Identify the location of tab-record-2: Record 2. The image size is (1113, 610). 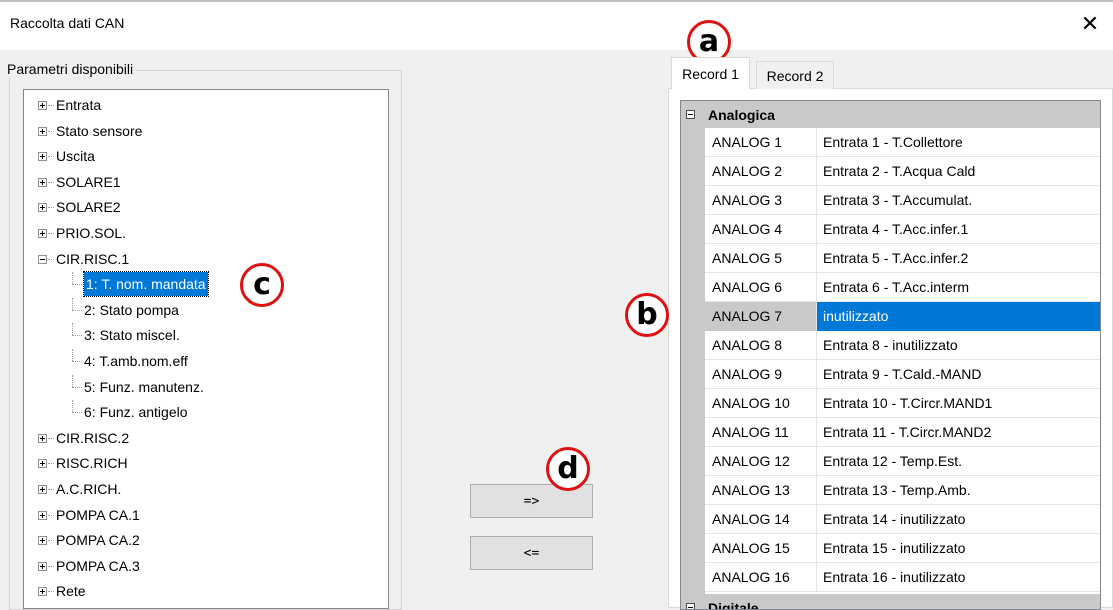
(795, 75).